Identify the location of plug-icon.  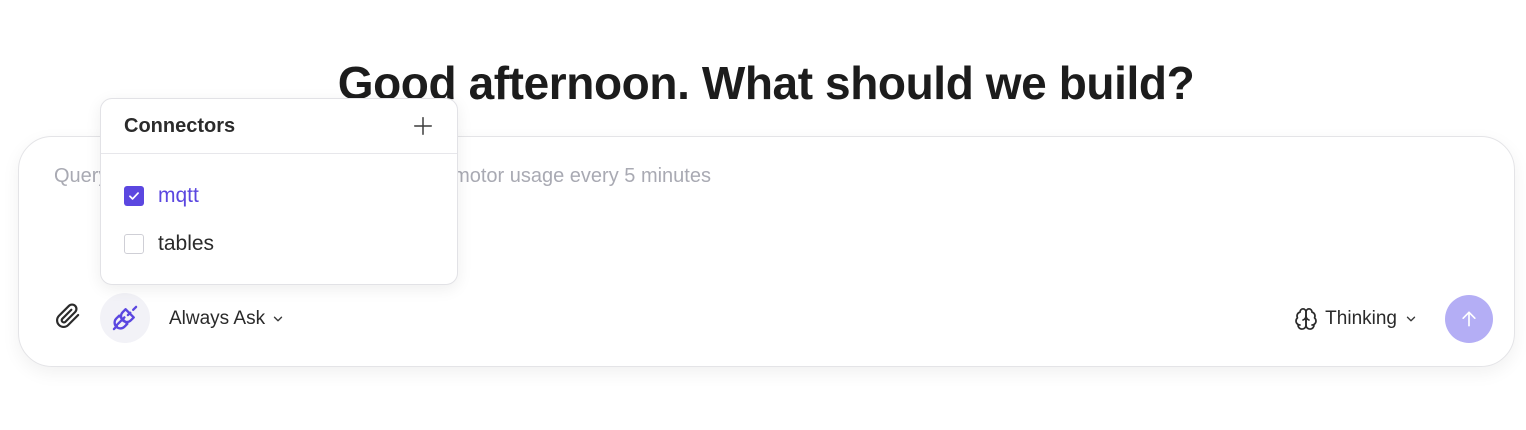
(125, 318).